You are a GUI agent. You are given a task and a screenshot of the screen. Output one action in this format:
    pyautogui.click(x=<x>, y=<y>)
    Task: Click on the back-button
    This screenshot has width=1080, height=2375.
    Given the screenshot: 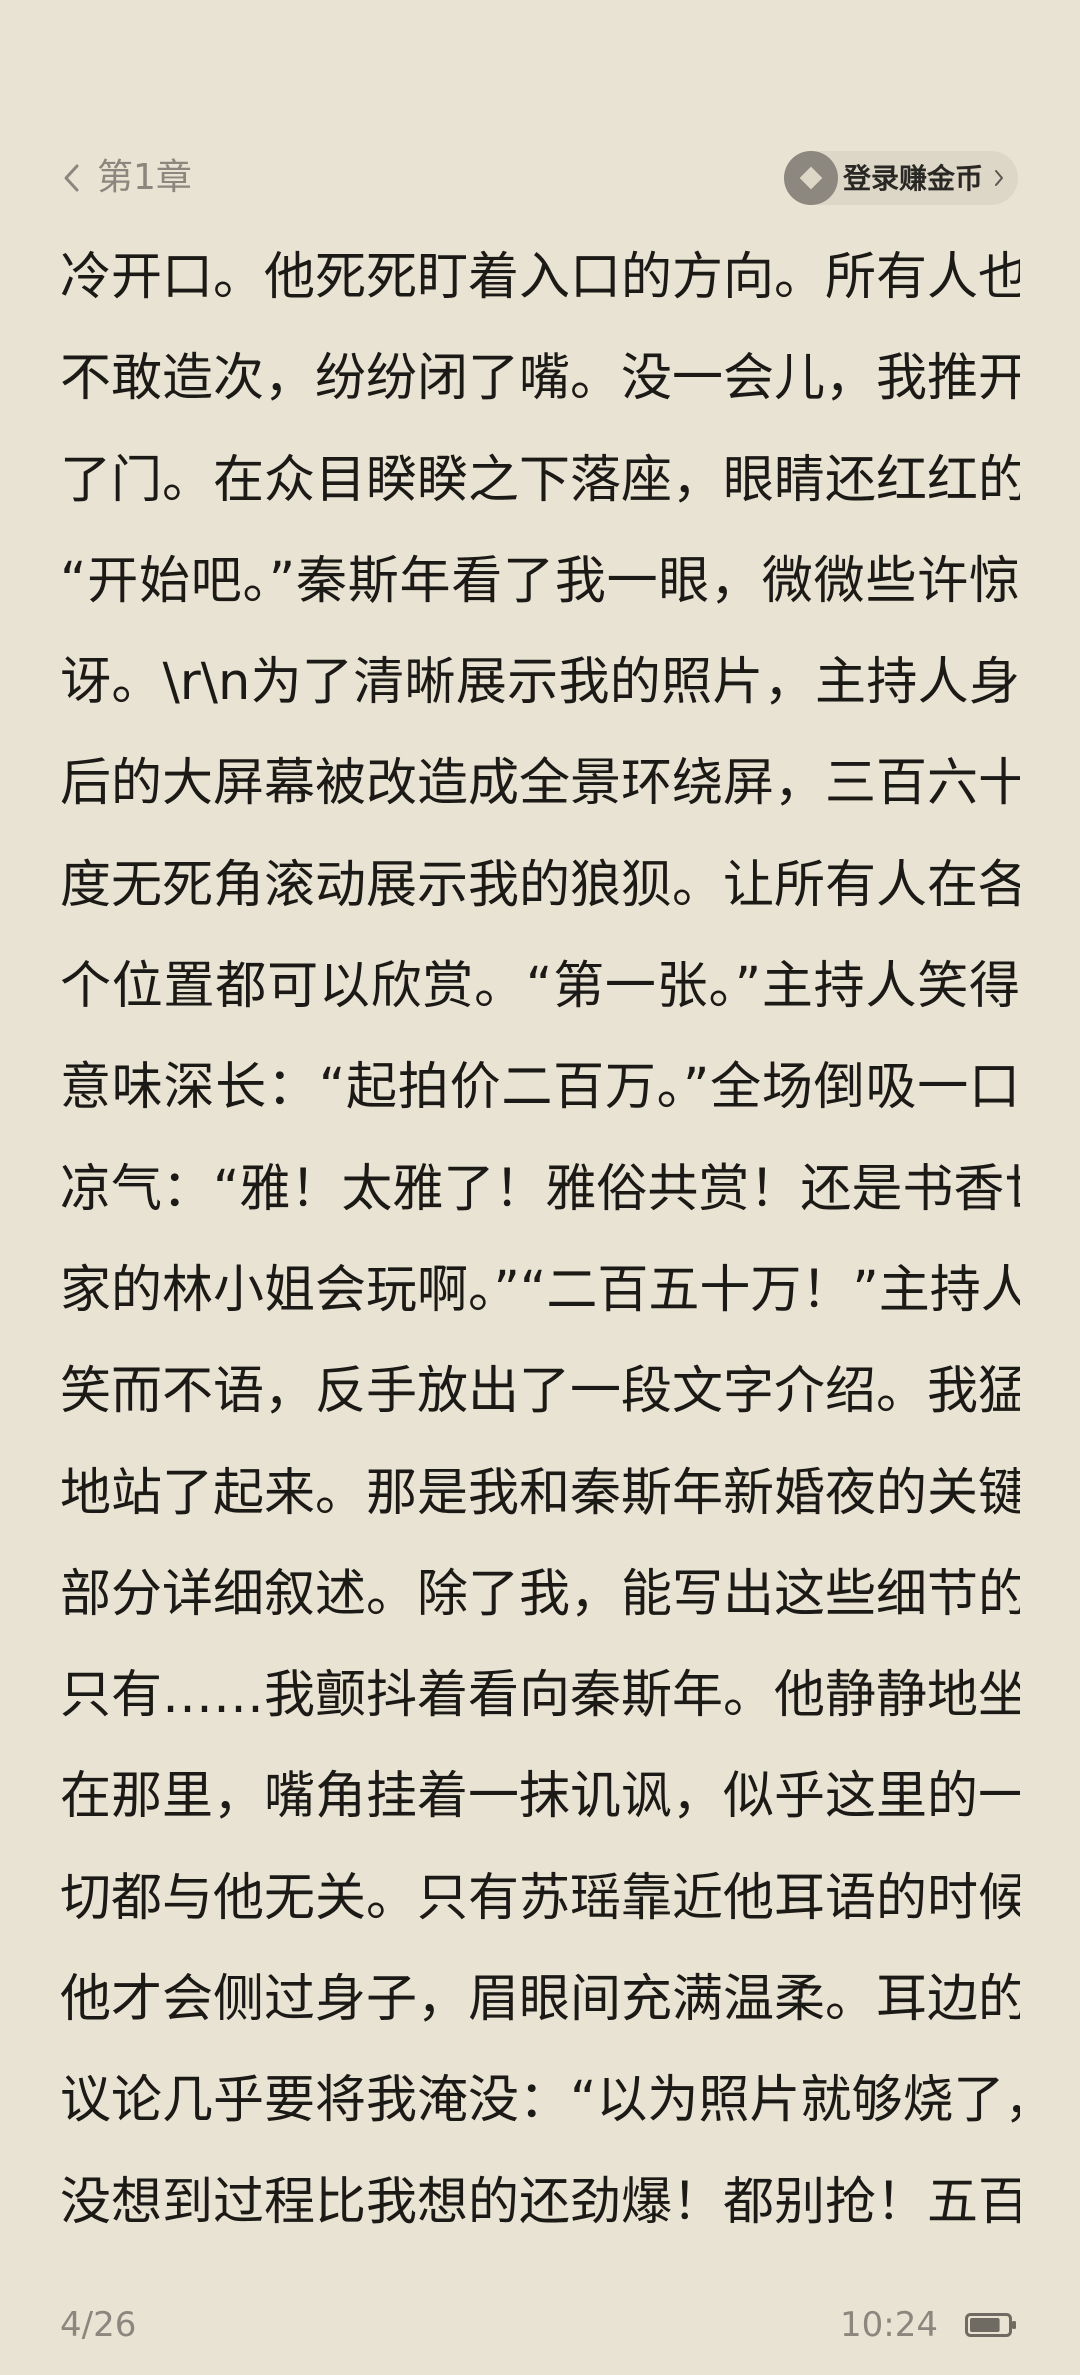 What is the action you would take?
    pyautogui.click(x=71, y=178)
    